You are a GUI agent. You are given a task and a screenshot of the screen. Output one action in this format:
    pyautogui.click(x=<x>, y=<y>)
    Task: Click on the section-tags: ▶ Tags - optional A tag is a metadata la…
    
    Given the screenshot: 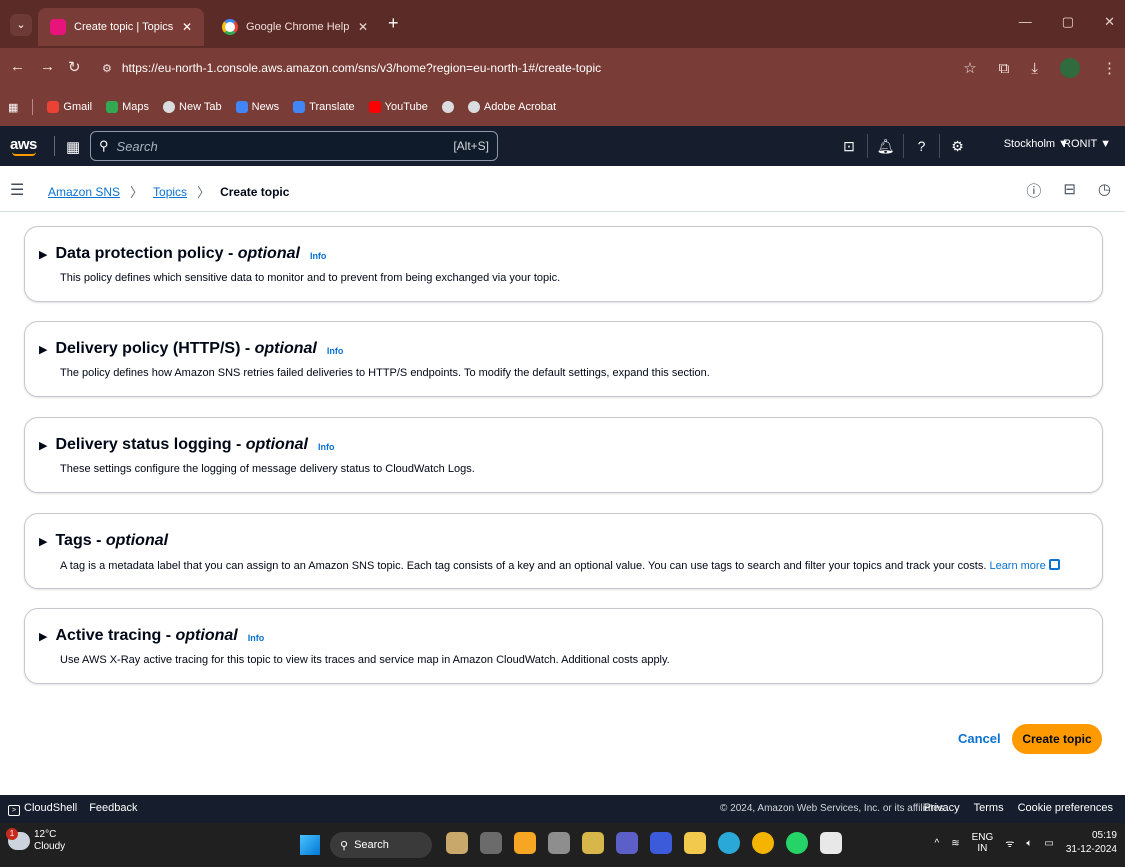 What is the action you would take?
    pyautogui.click(x=563, y=551)
    